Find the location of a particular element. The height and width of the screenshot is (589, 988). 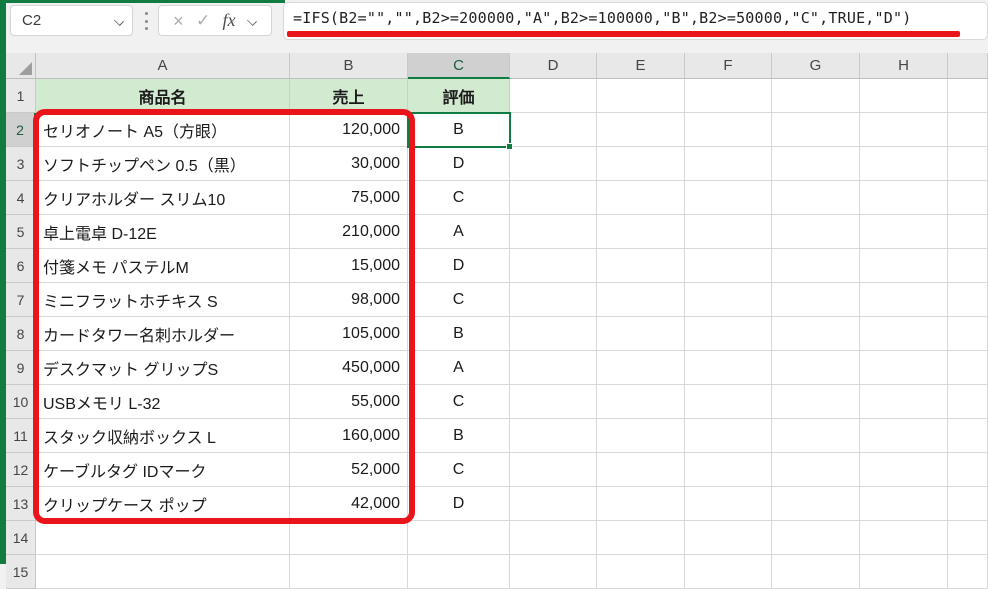

cell-H3 is located at coordinates (904, 164).